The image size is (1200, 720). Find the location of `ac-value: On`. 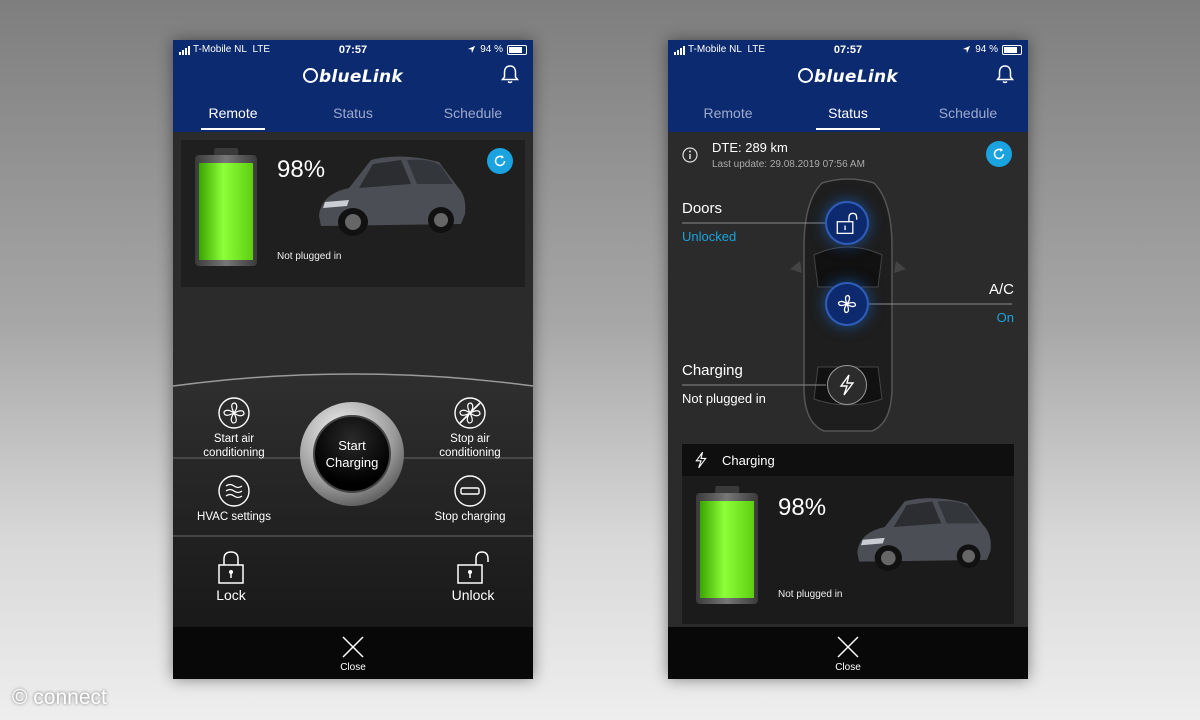

ac-value: On is located at coordinates (1005, 317).